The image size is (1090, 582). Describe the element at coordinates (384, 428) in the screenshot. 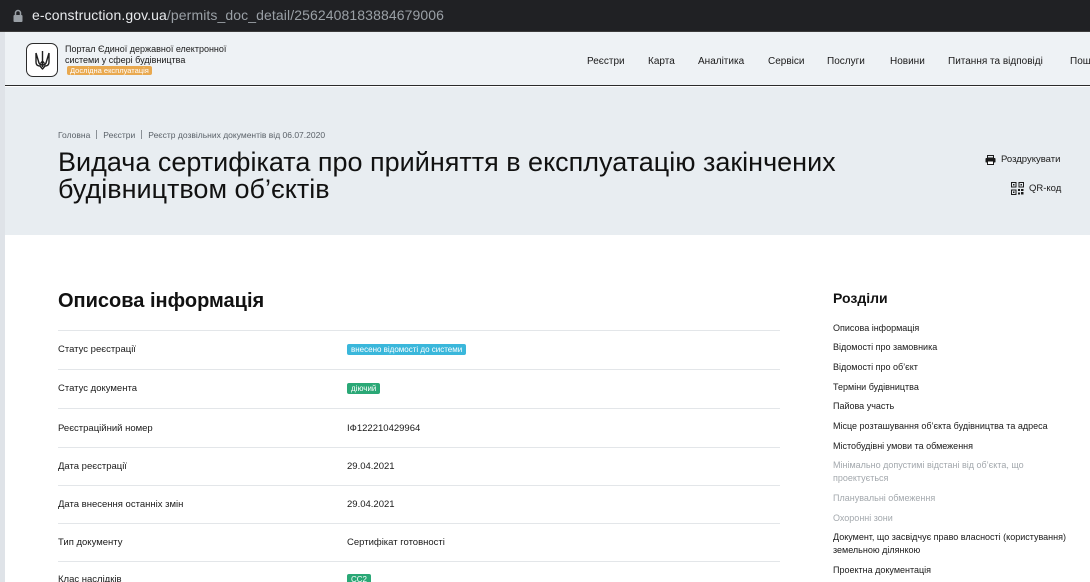

I see `row-value: ІФ122210429964` at that location.